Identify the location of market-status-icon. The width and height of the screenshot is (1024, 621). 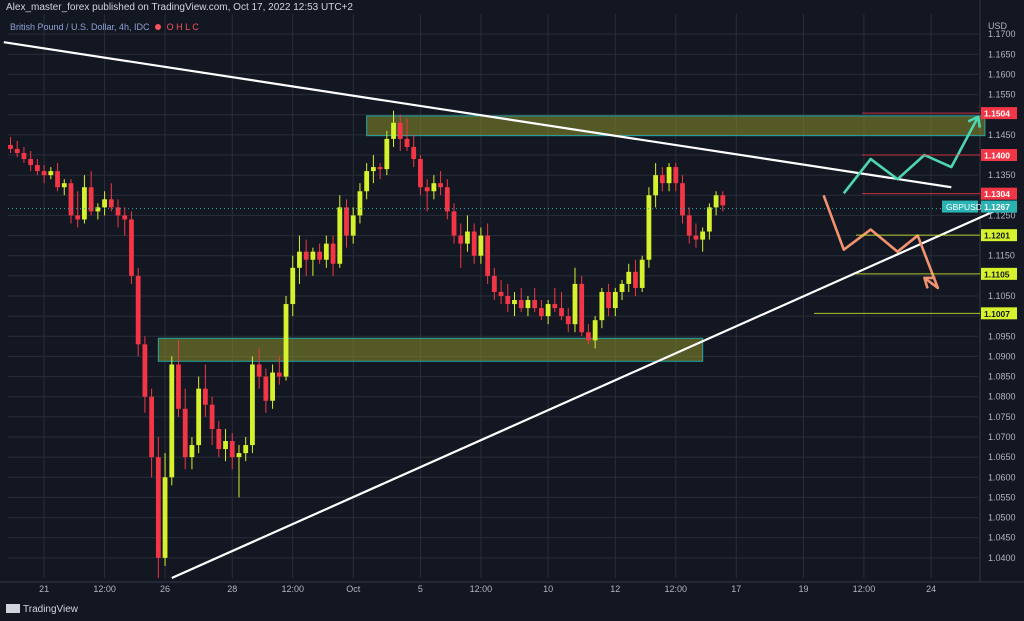
(158, 27).